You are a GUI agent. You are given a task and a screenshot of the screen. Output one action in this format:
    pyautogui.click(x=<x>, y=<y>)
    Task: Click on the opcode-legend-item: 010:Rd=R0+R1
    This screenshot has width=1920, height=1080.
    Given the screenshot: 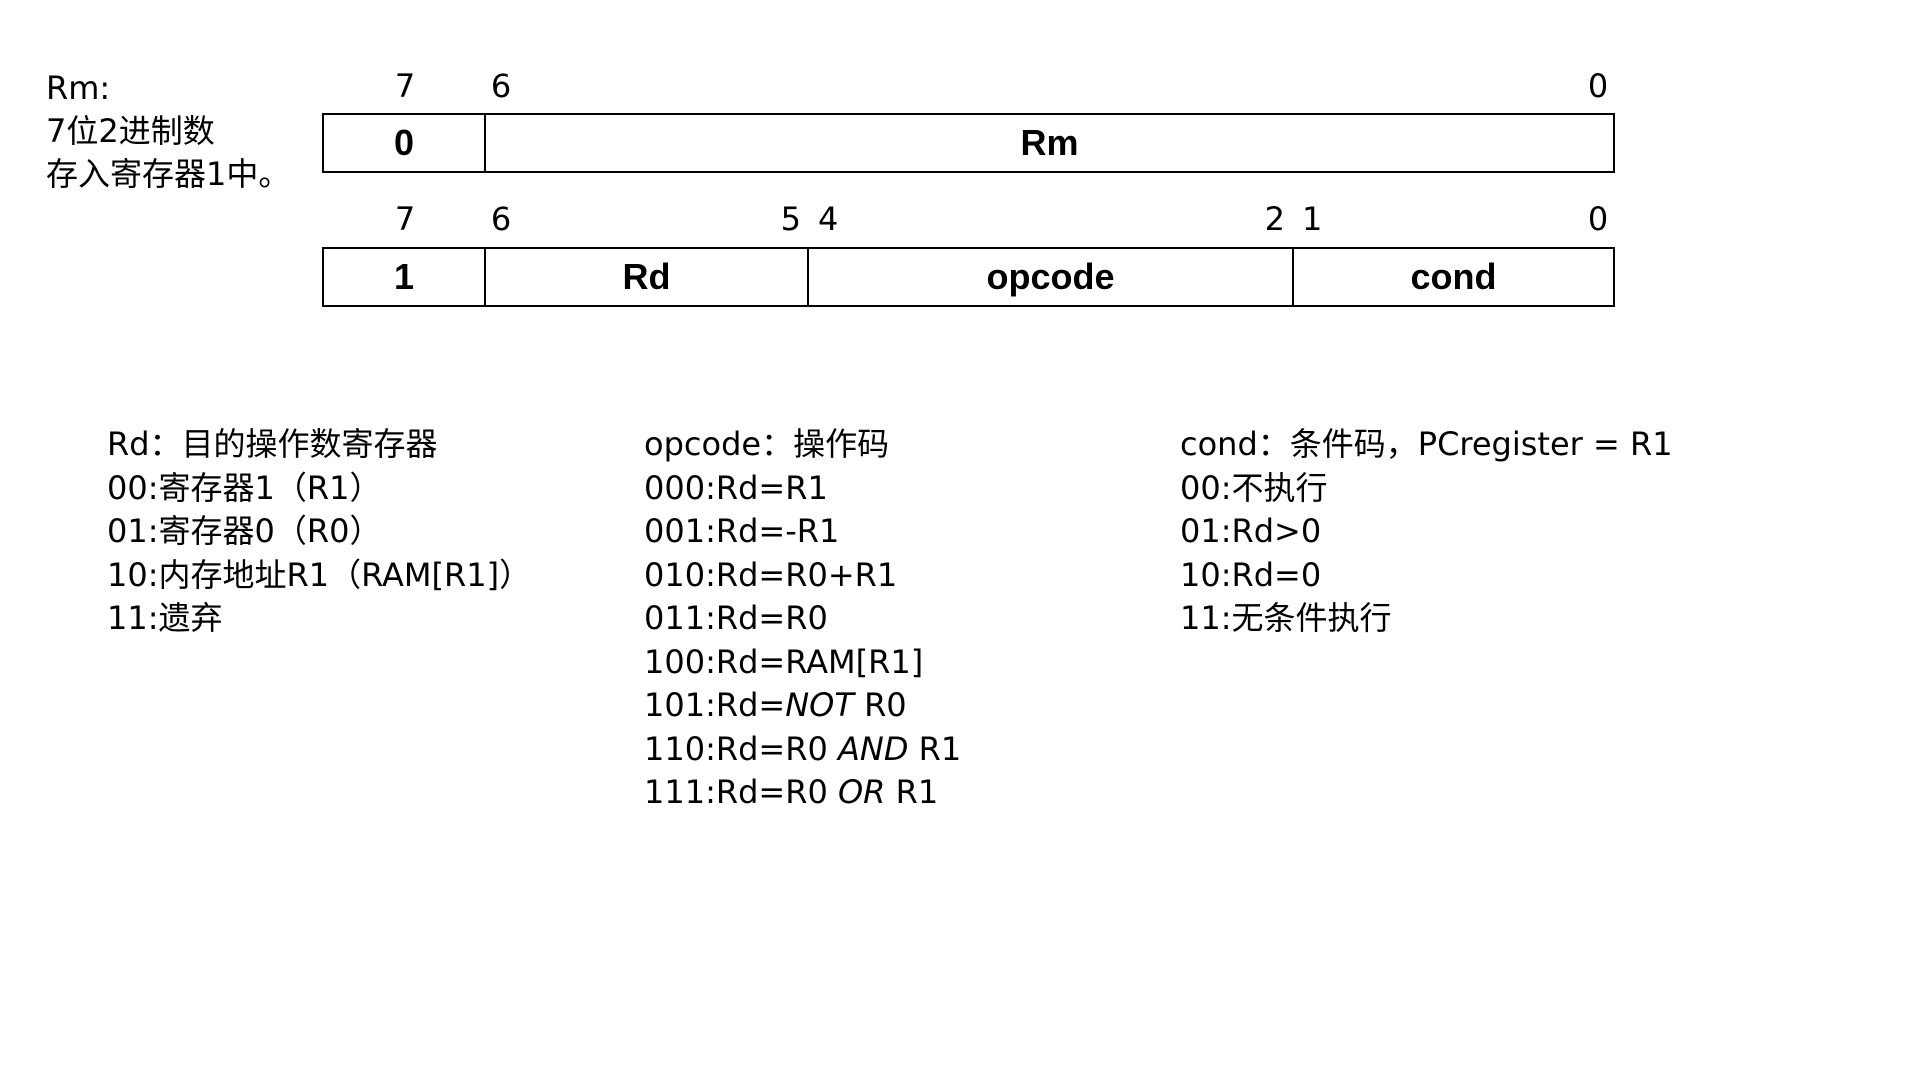 What is the action you would take?
    pyautogui.click(x=771, y=574)
    